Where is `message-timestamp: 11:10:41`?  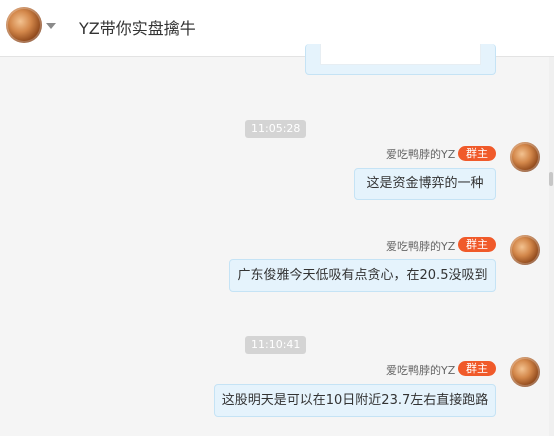
message-timestamp: 11:10:41 is located at coordinates (276, 345).